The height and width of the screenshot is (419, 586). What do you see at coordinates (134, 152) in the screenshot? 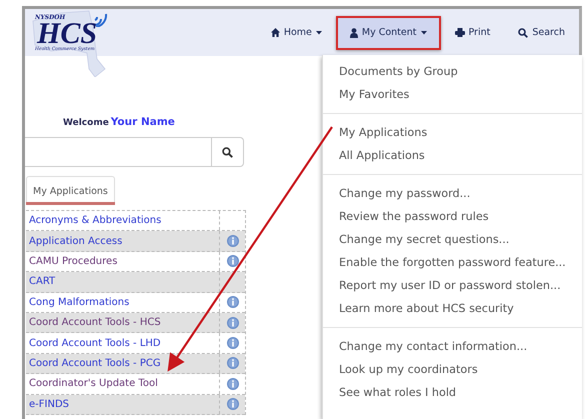
I see `search-field` at bounding box center [134, 152].